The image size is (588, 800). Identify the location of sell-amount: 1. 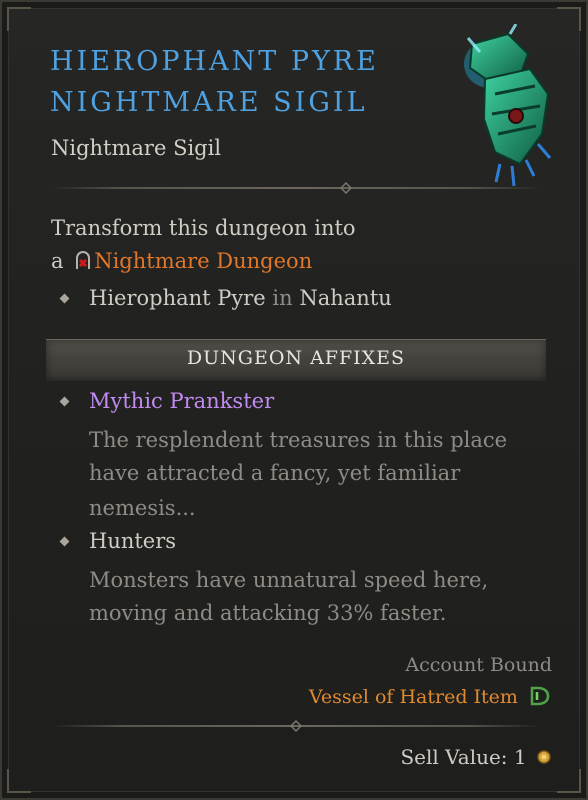
(520, 757).